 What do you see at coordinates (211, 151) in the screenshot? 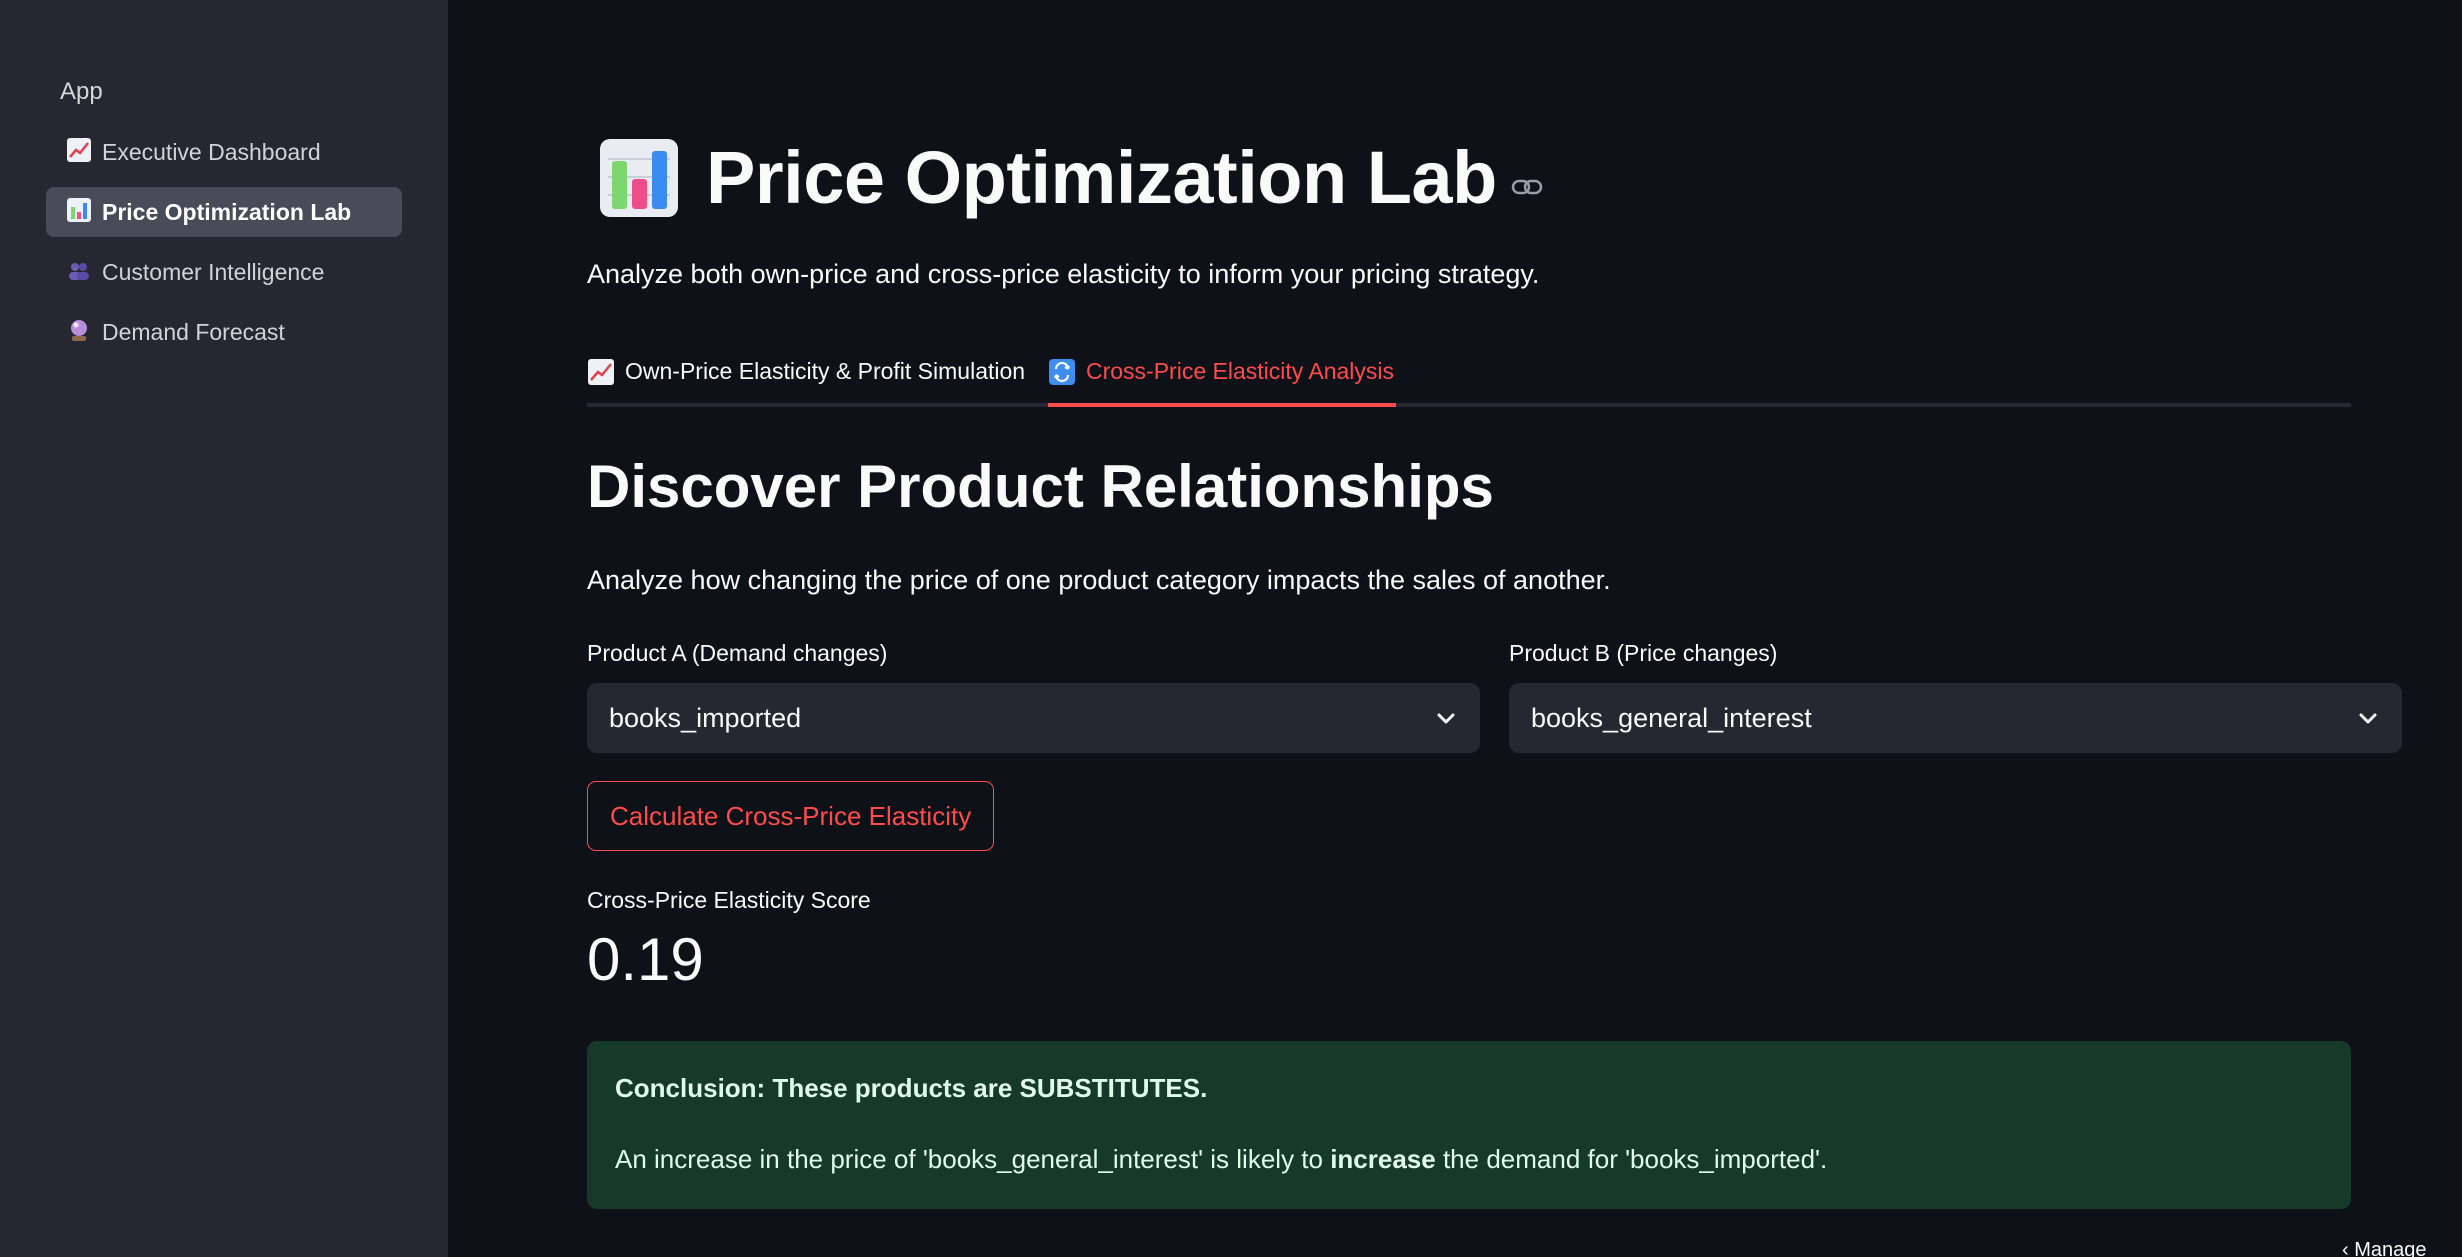
I see `sidebar-item-label: Executive Dashboard` at bounding box center [211, 151].